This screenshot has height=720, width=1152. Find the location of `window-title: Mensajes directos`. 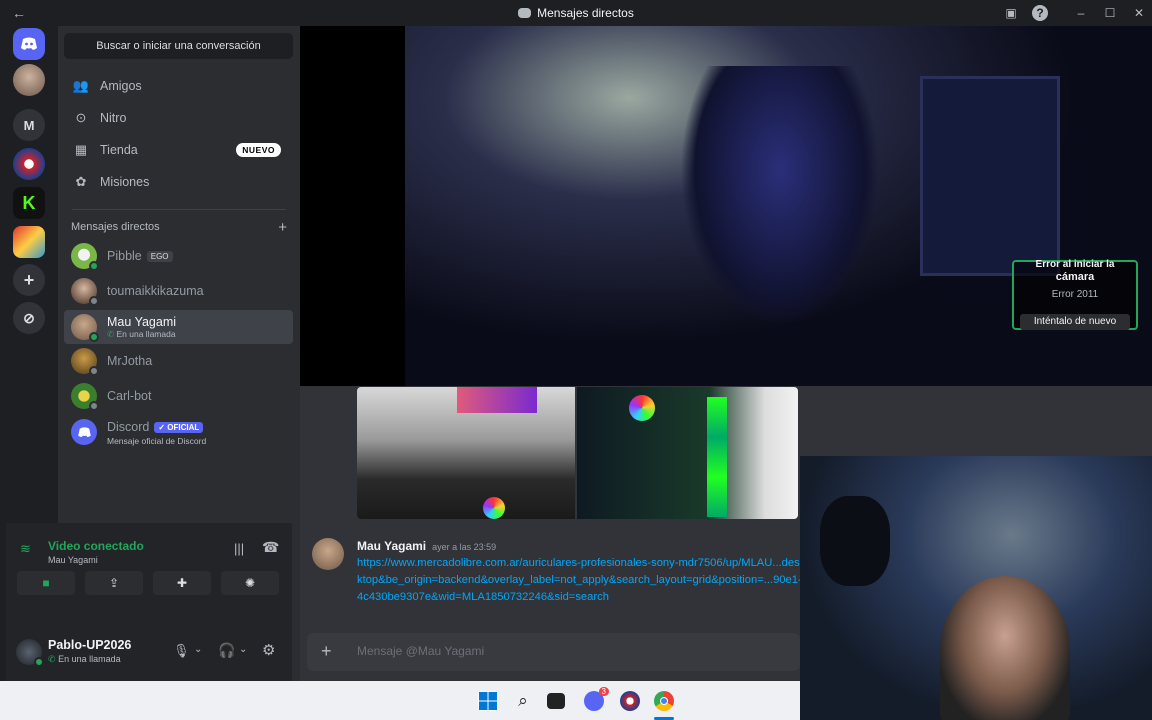

window-title: Mensajes directos is located at coordinates (576, 13).